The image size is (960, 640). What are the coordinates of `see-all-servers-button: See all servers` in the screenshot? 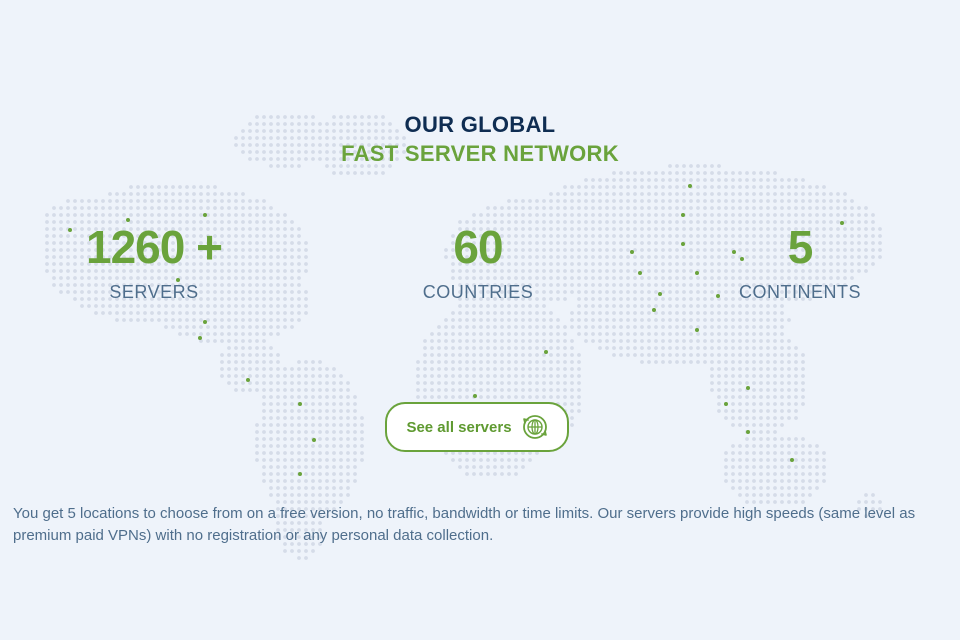 It's located at (477, 427).